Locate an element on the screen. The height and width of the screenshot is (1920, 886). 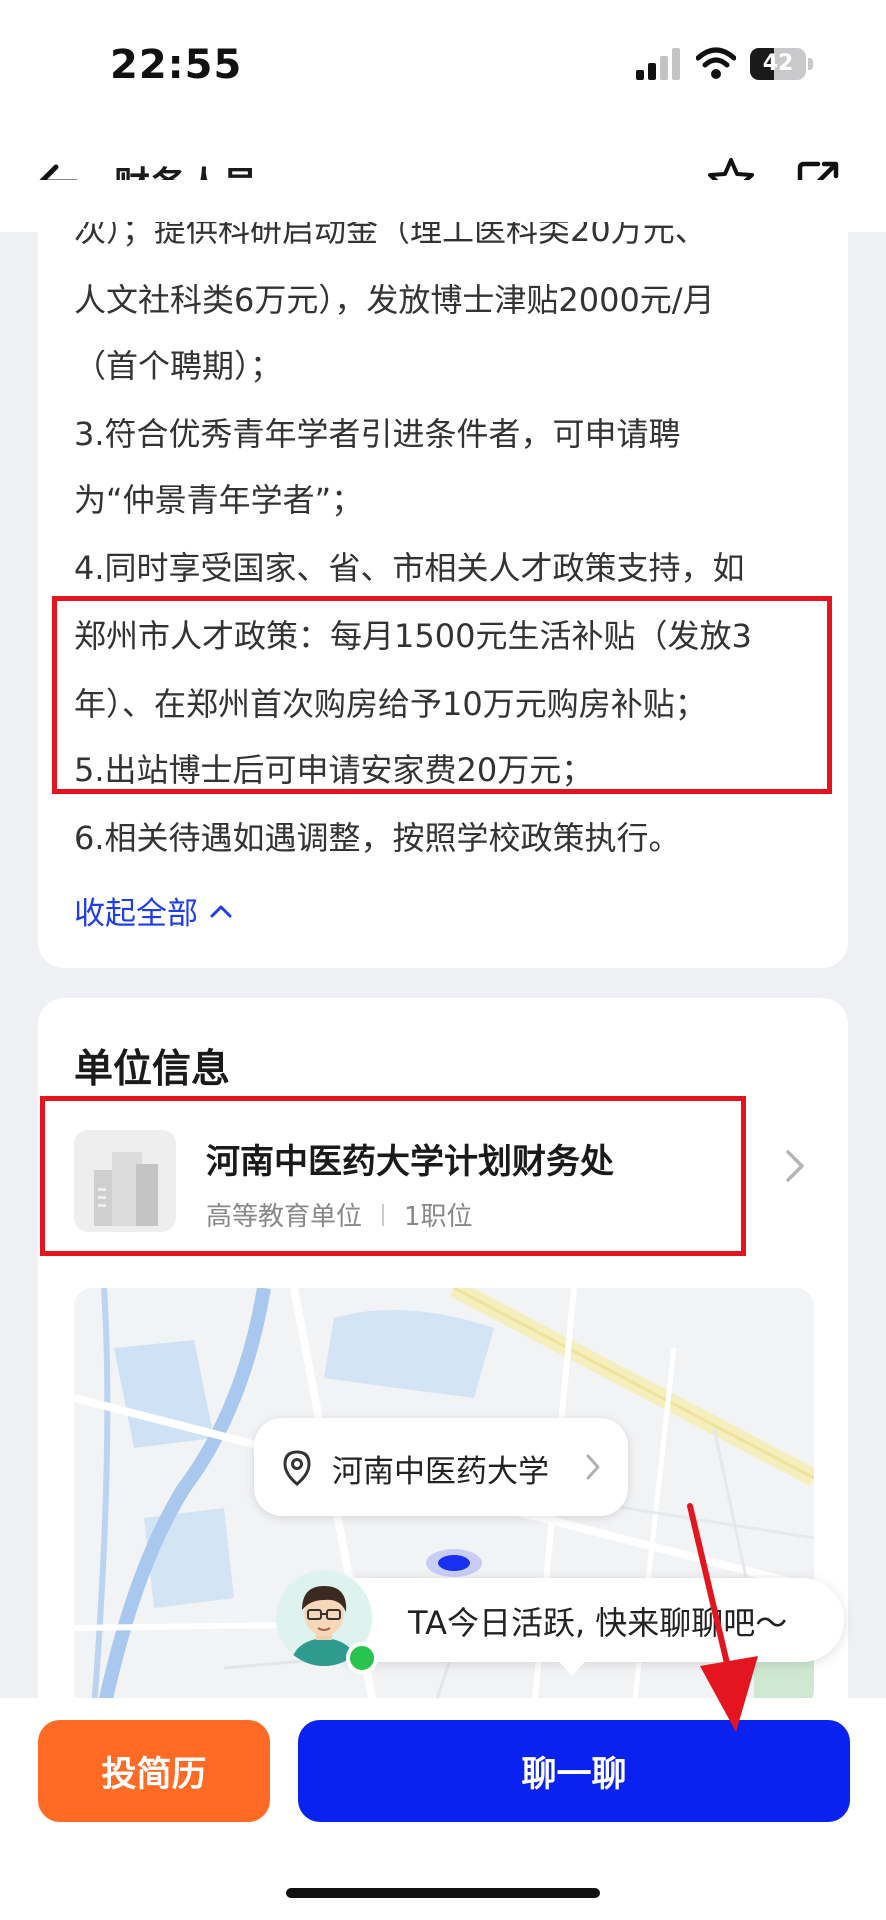
status-time: 22:55 is located at coordinates (176, 65).